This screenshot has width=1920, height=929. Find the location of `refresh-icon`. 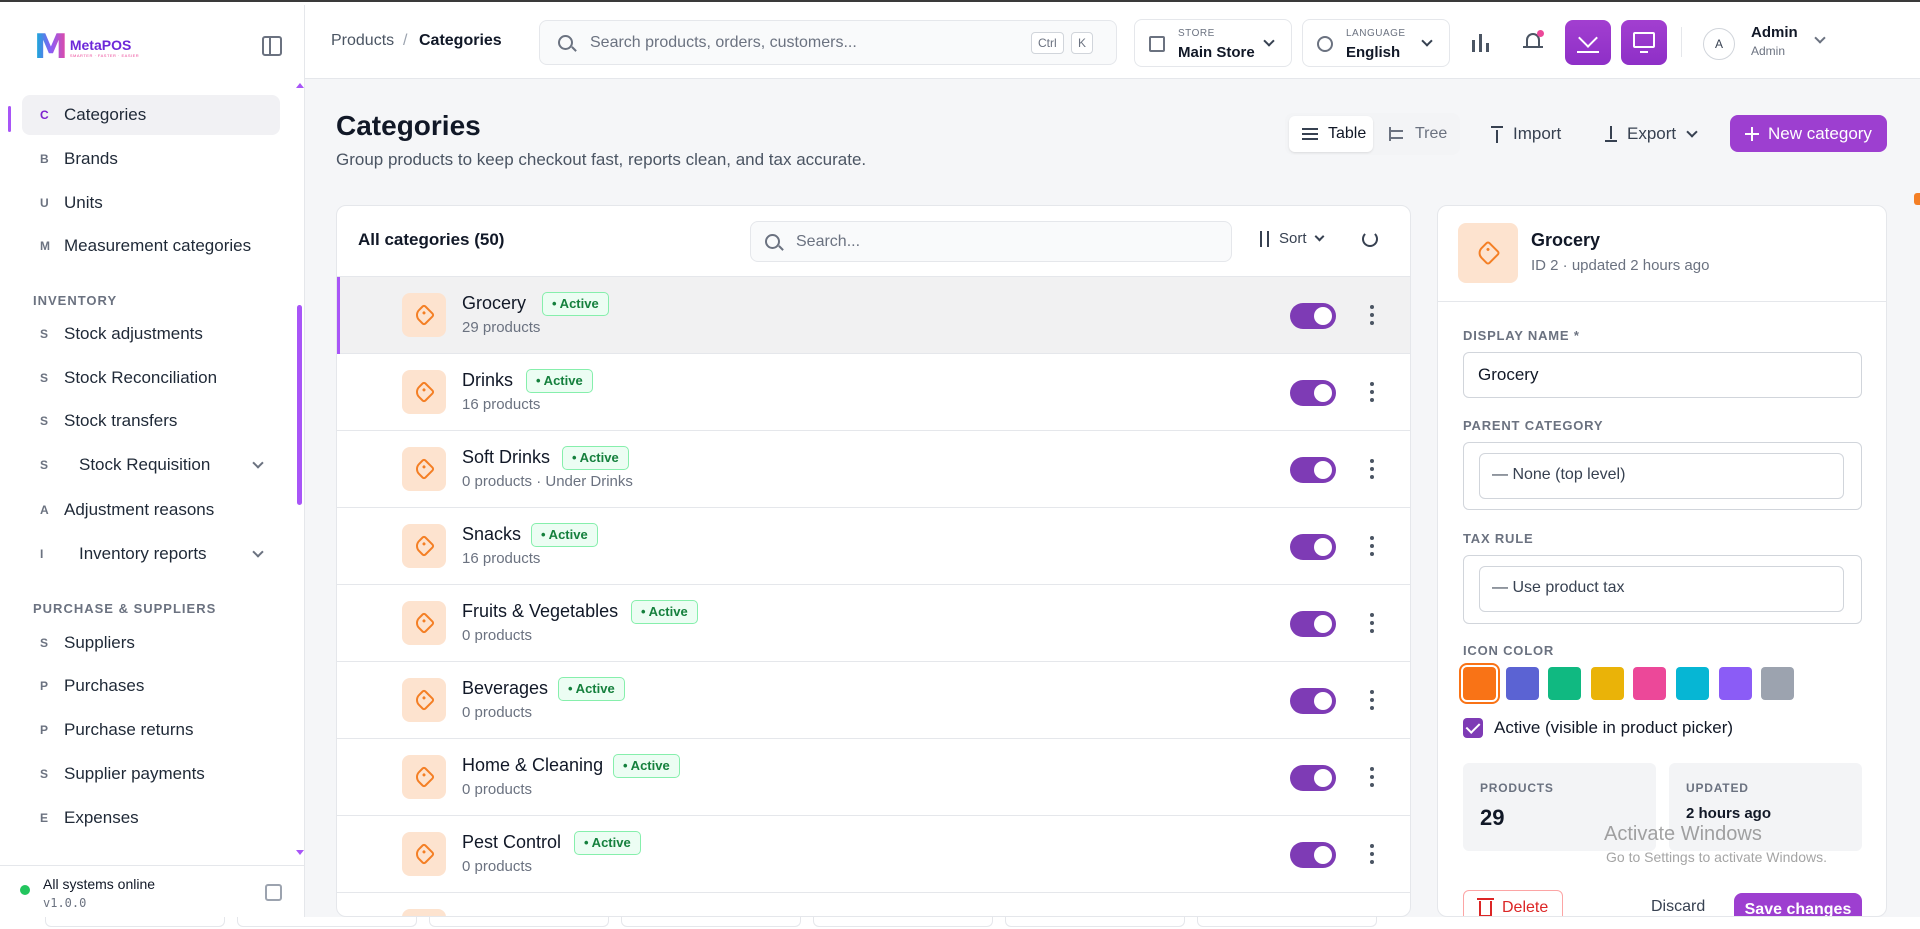

refresh-icon is located at coordinates (1370, 239).